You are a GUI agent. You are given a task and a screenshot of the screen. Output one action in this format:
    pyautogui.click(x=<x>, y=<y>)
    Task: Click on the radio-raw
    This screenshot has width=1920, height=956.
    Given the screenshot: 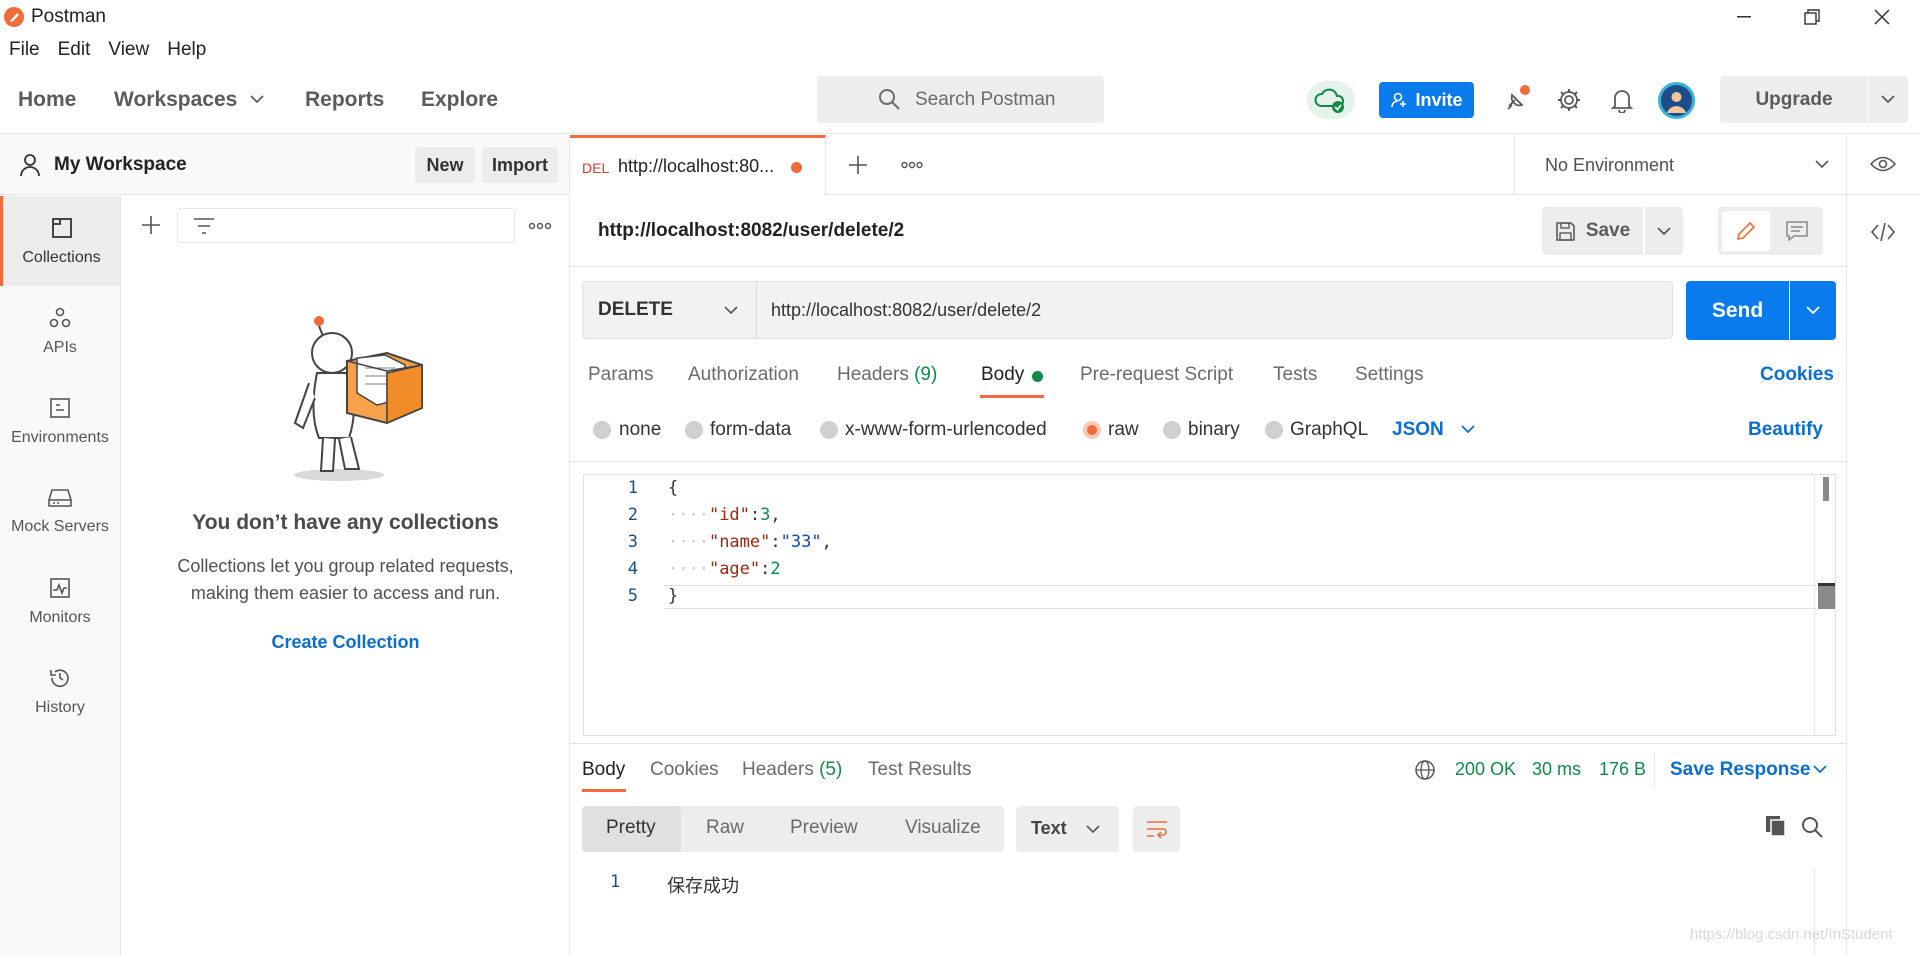 What is the action you would take?
    pyautogui.click(x=1092, y=430)
    